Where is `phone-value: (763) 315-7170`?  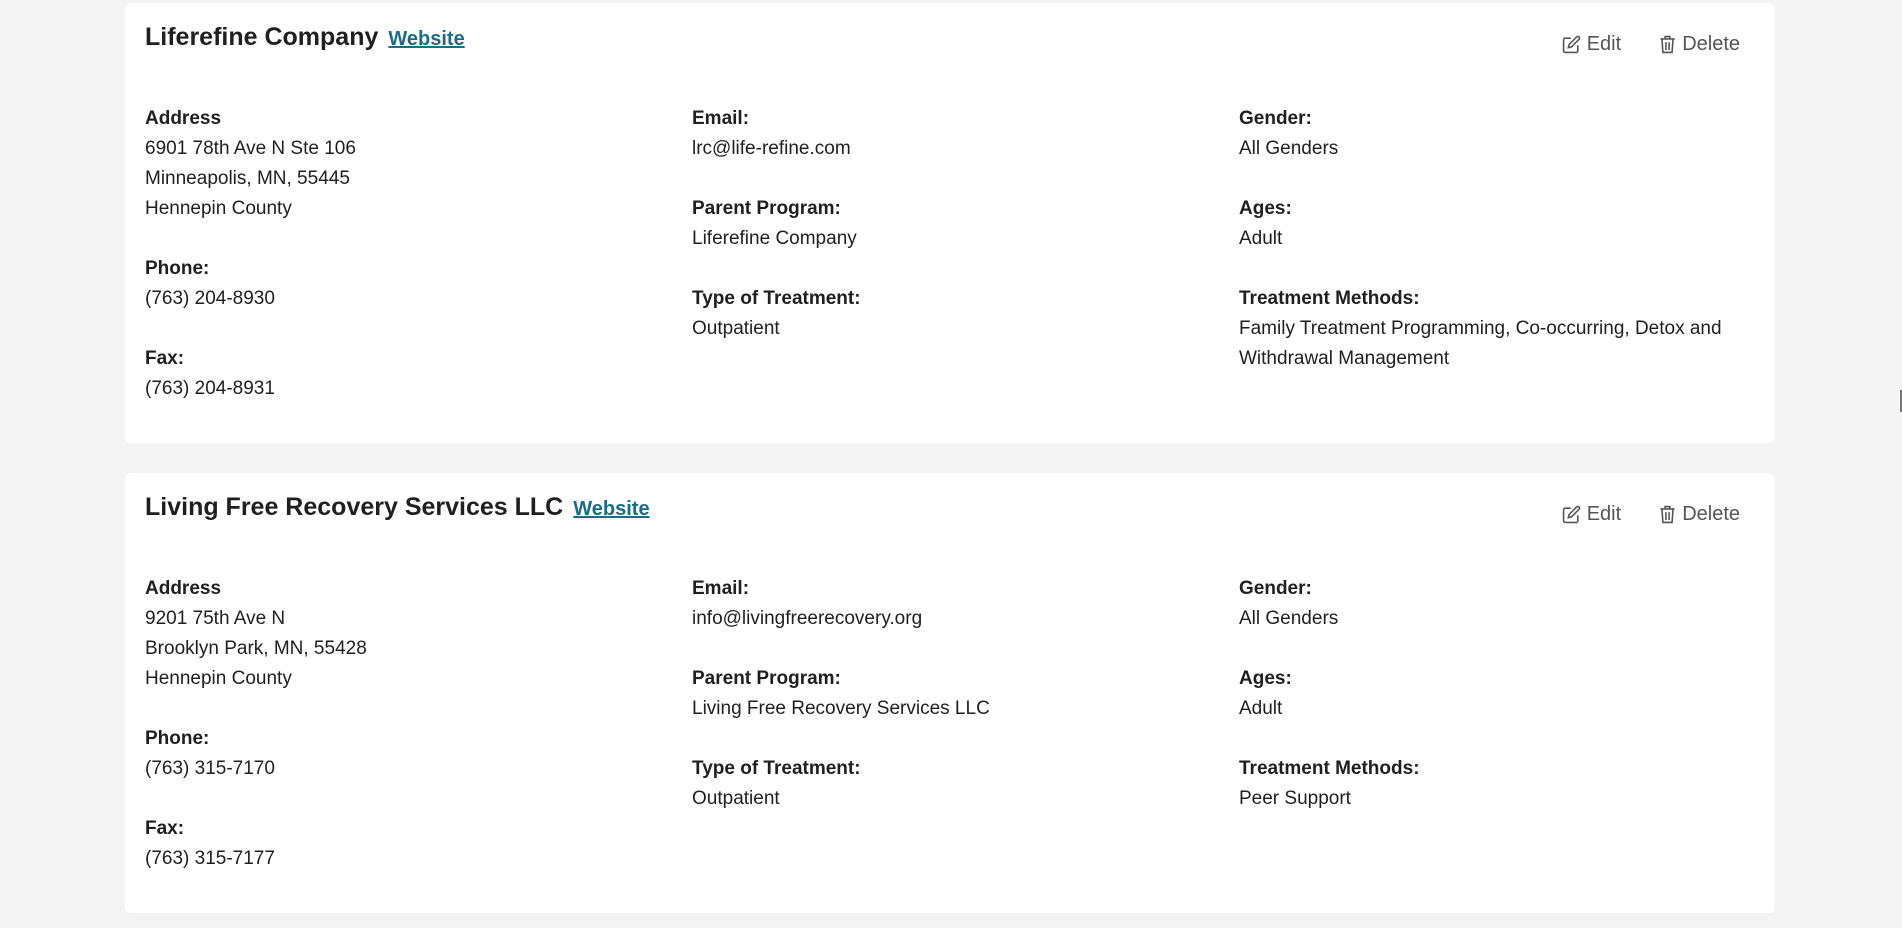
phone-value: (763) 315-7170 is located at coordinates (210, 768).